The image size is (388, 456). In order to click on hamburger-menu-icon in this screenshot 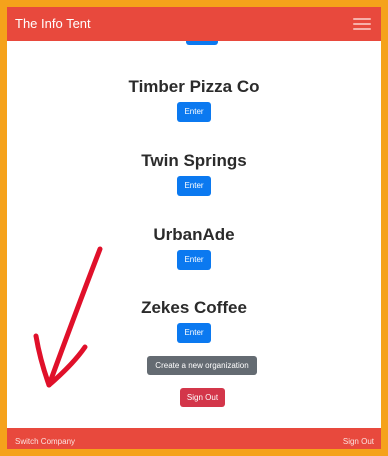, I will do `click(362, 24)`.